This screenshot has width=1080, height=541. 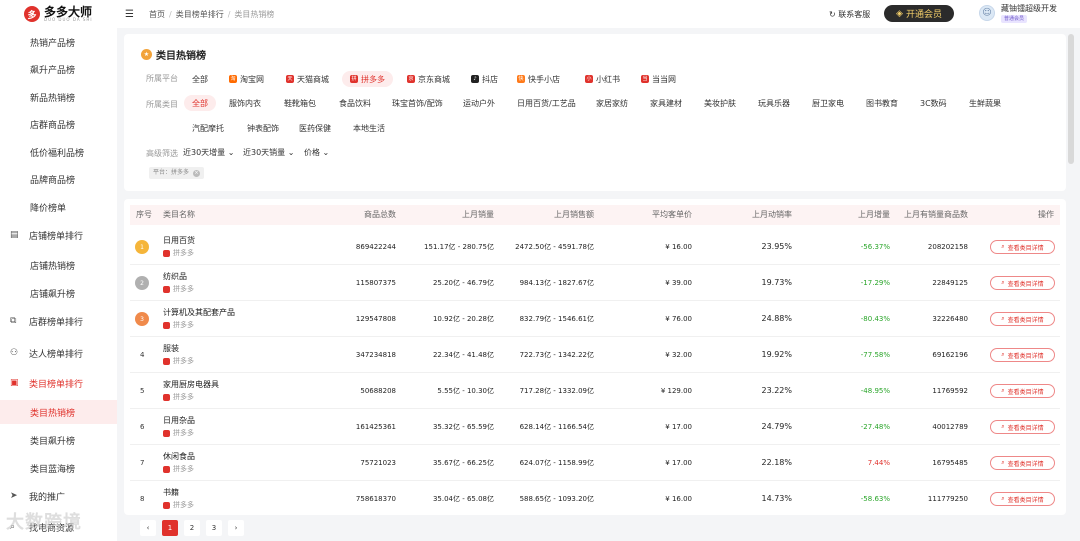 What do you see at coordinates (546, 103) in the screenshot?
I see `category-chip: 日用百货/工艺品` at bounding box center [546, 103].